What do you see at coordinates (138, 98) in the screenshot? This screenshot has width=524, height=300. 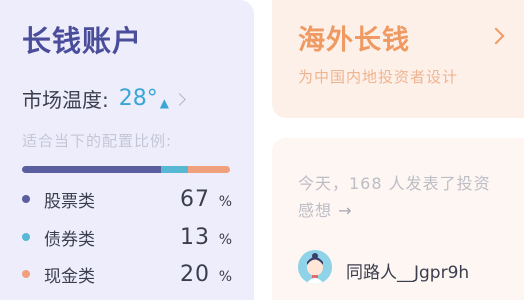 I see `temperature-value: 28°` at bounding box center [138, 98].